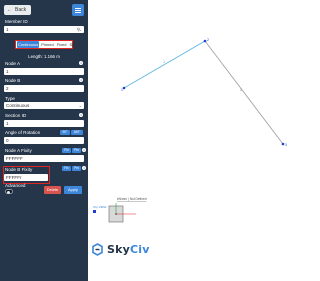  Describe the element at coordinates (16, 21) in the screenshot. I see `member-id-label: Member ID` at that location.